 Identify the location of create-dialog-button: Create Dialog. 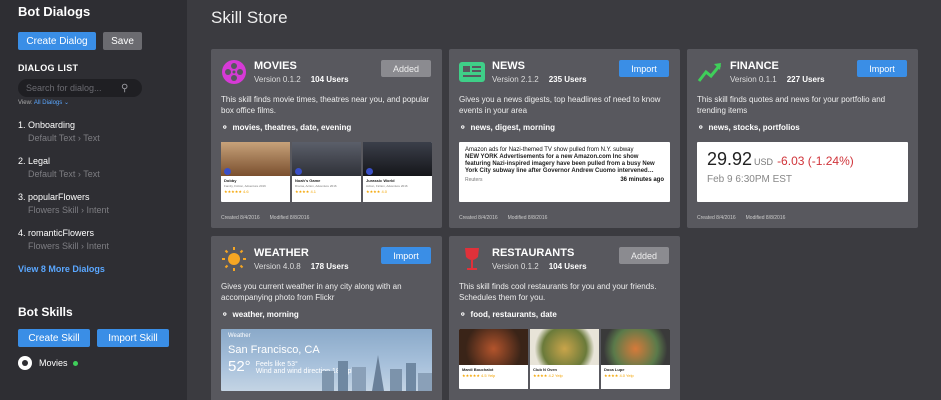
(57, 41).